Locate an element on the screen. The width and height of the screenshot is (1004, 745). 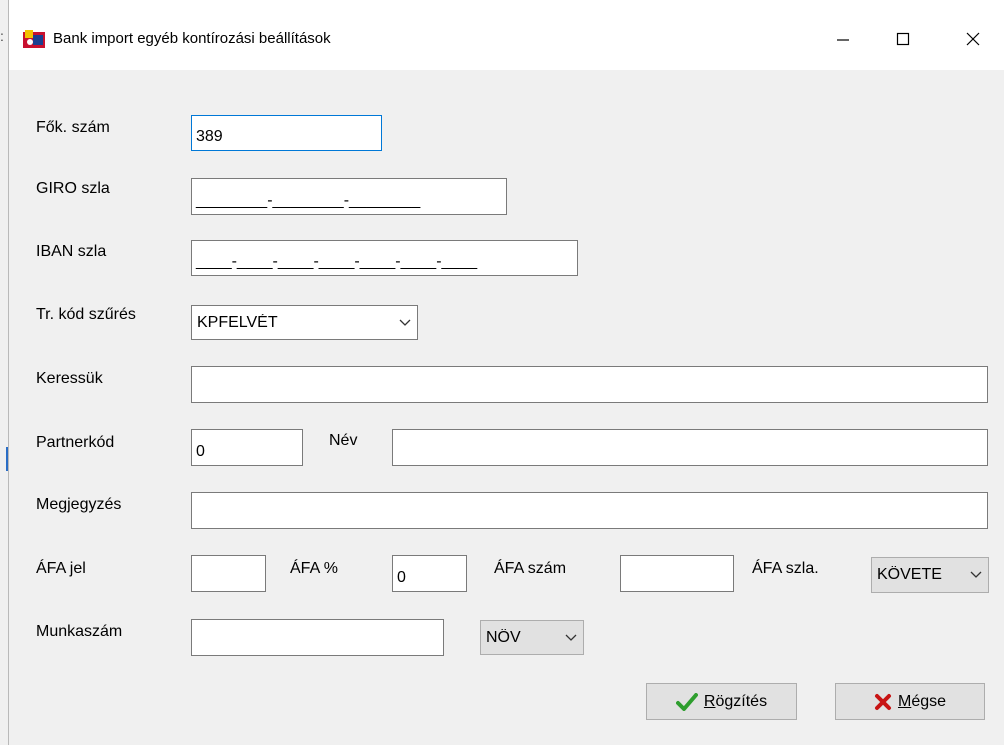
afa-pct-input: 0 is located at coordinates (429, 573).